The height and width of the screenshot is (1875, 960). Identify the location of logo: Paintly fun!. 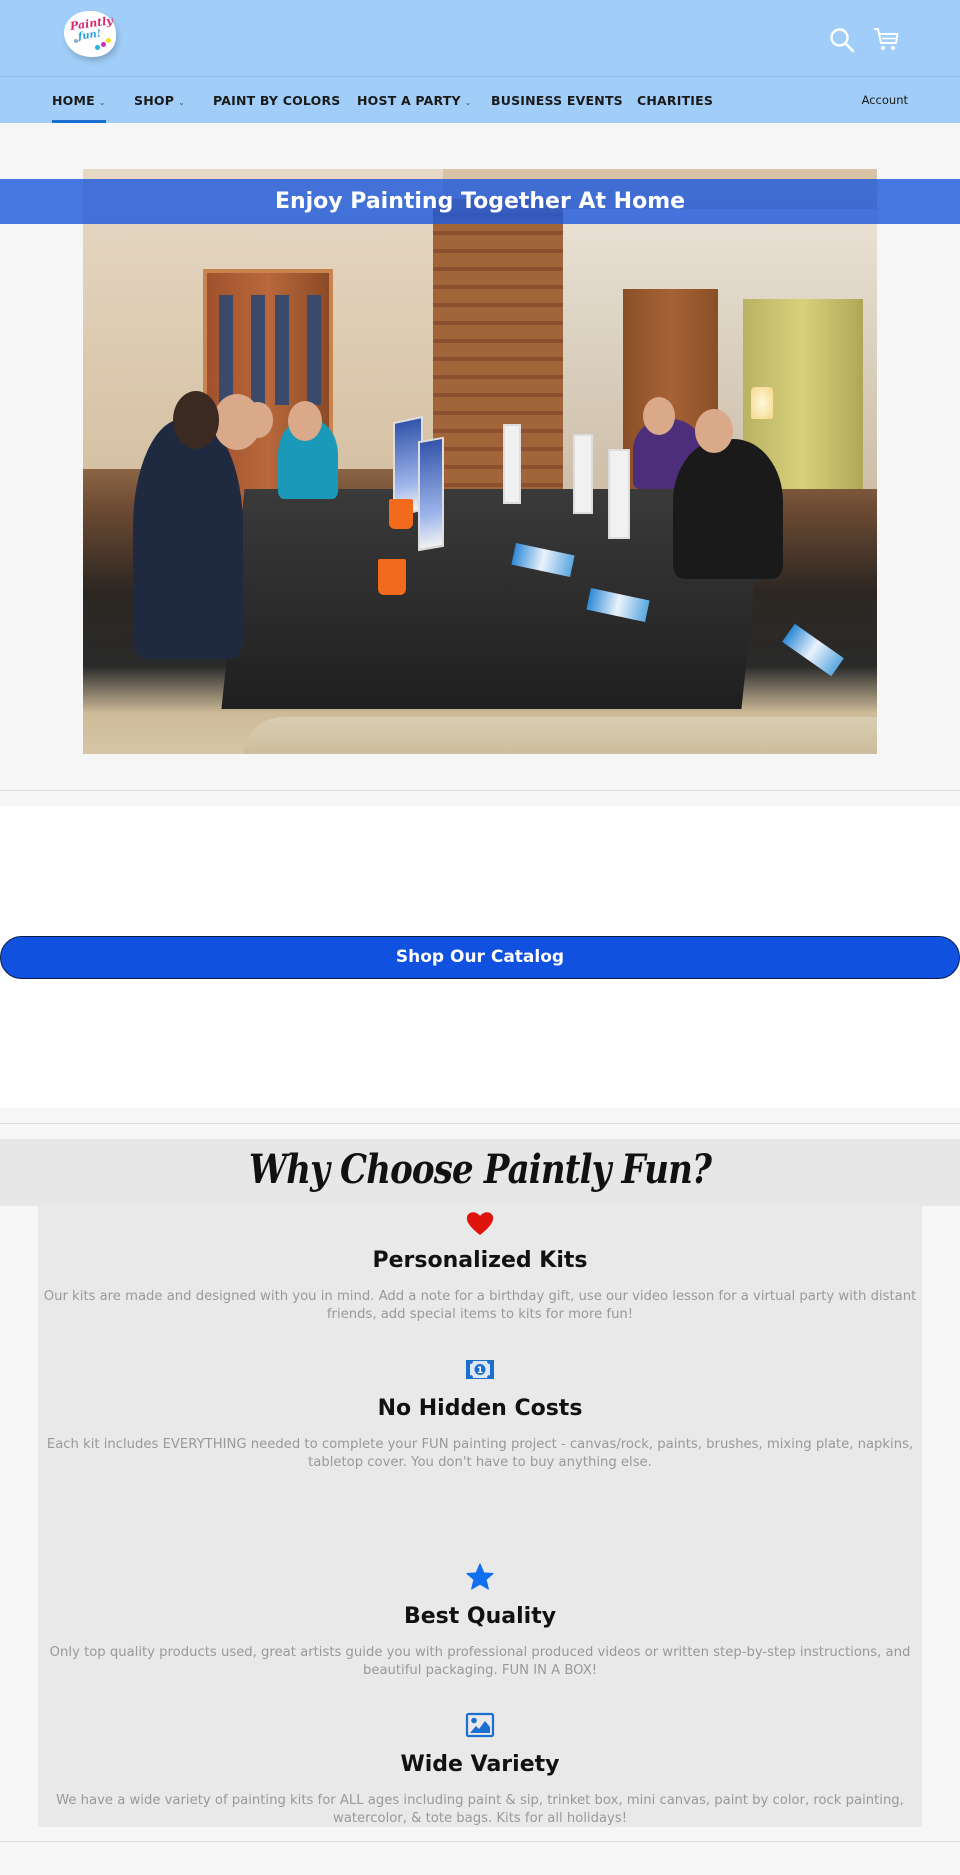
(90, 34).